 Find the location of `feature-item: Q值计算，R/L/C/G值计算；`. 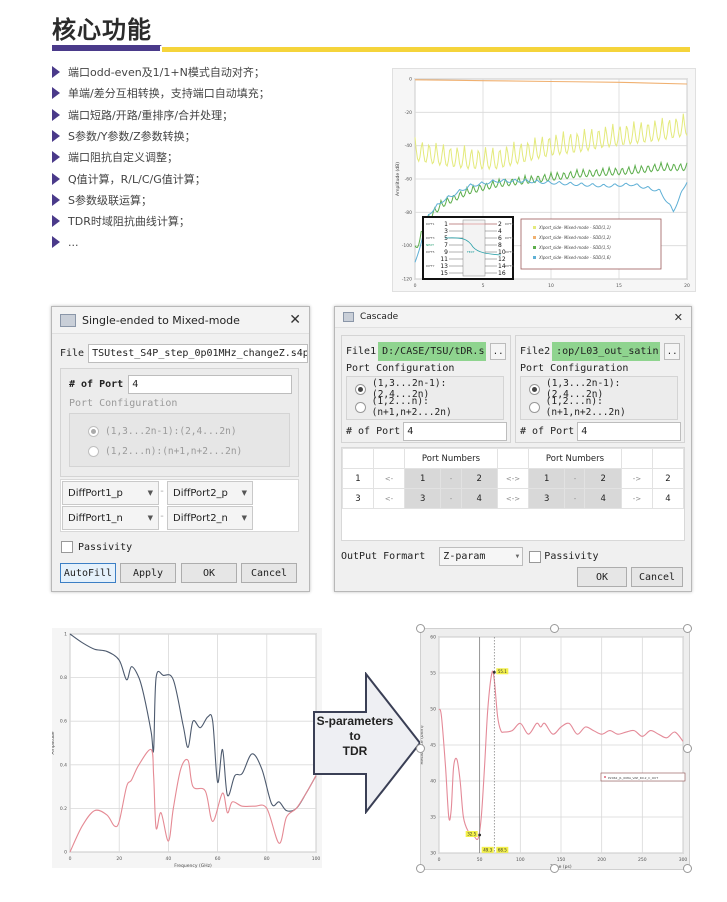

feature-item: Q值计算，R/L/C/G值计算； is located at coordinates (129, 179).